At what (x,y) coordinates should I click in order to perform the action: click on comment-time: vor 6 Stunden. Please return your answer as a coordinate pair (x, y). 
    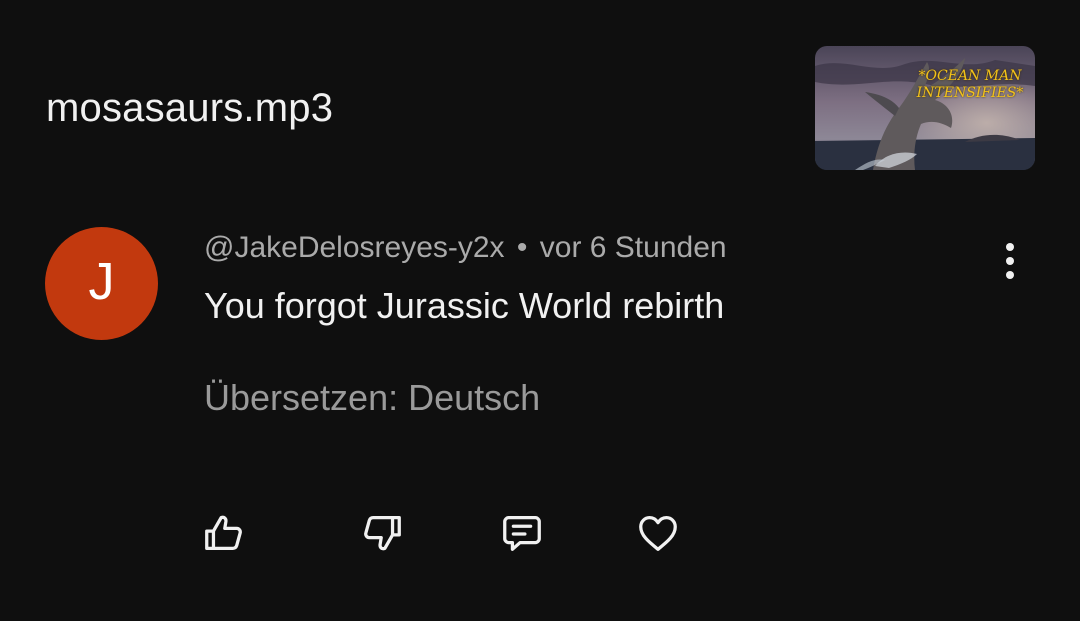
    Looking at the image, I should click on (633, 247).